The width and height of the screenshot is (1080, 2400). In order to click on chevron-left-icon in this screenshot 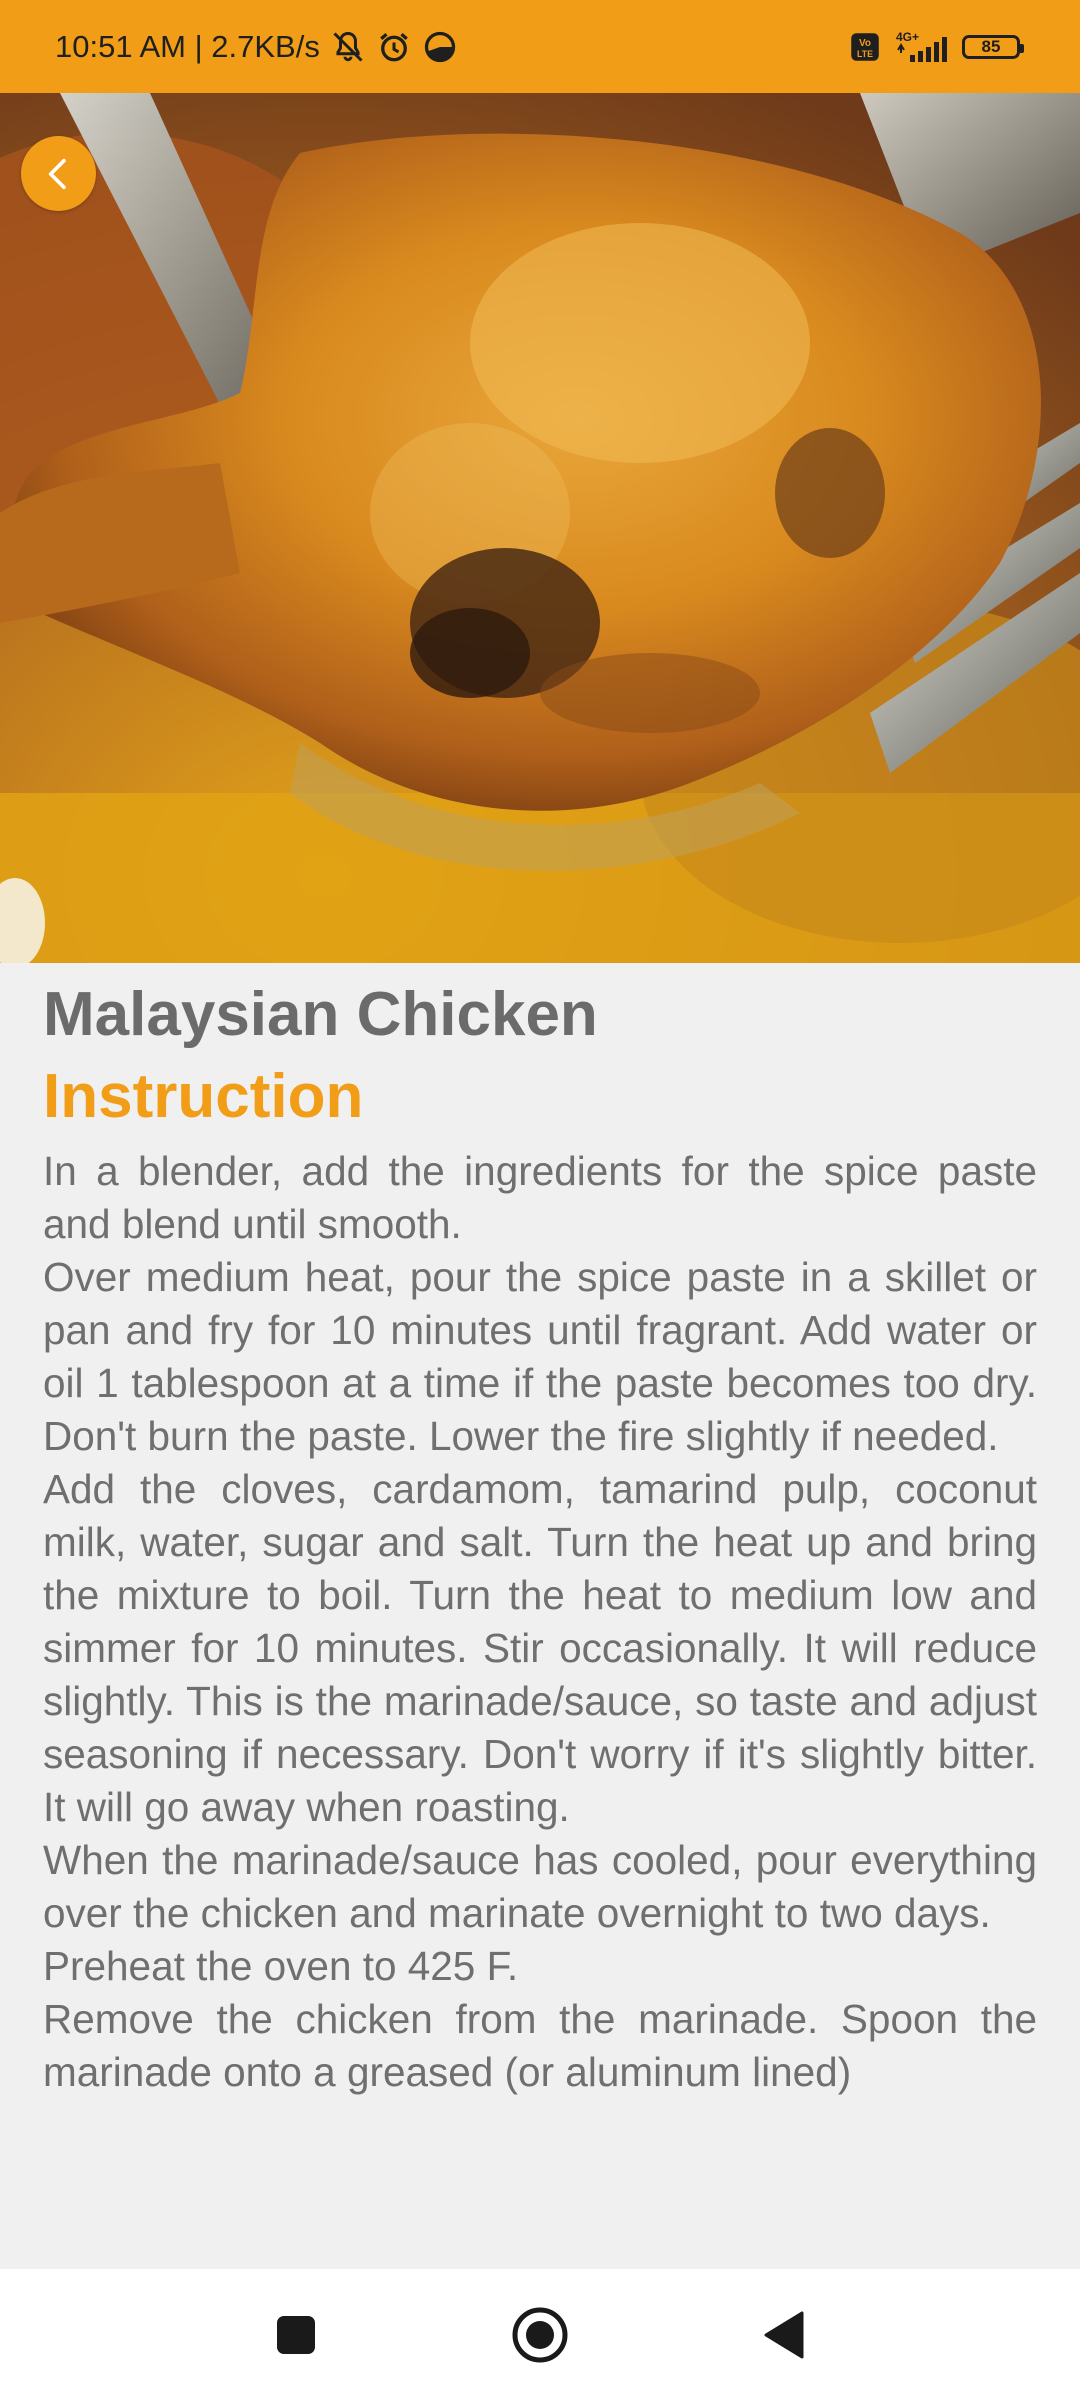, I will do `click(57, 173)`.